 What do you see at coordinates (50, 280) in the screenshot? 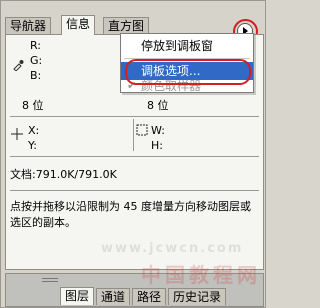
I see `dock-grip-handle` at bounding box center [50, 280].